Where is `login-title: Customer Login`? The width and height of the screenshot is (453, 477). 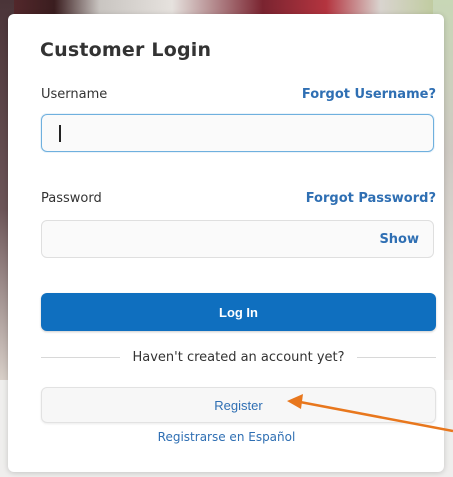
login-title: Customer Login is located at coordinates (126, 50).